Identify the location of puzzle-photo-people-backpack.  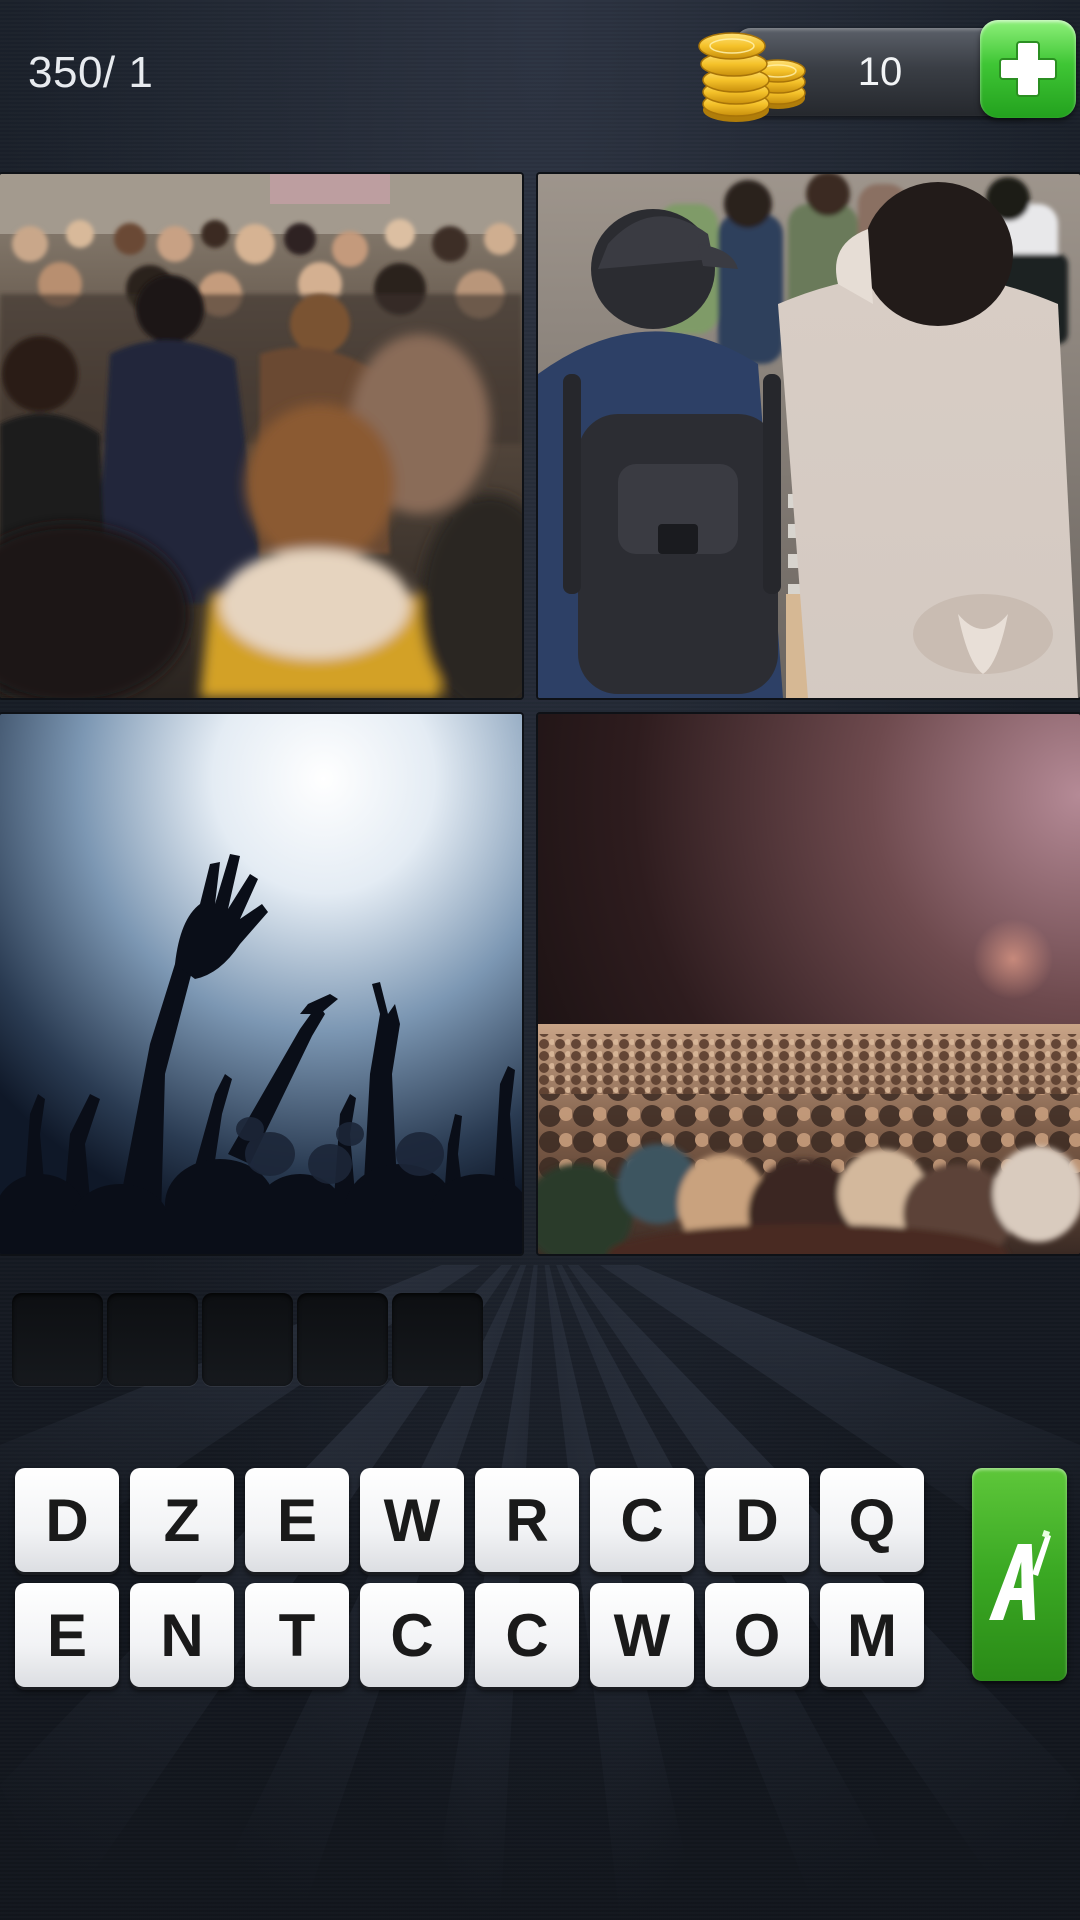
(809, 436).